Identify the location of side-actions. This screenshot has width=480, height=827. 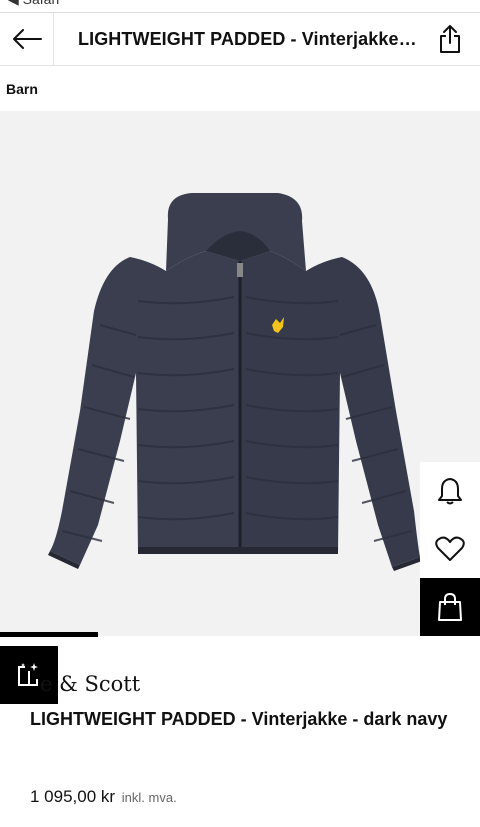
(450, 549).